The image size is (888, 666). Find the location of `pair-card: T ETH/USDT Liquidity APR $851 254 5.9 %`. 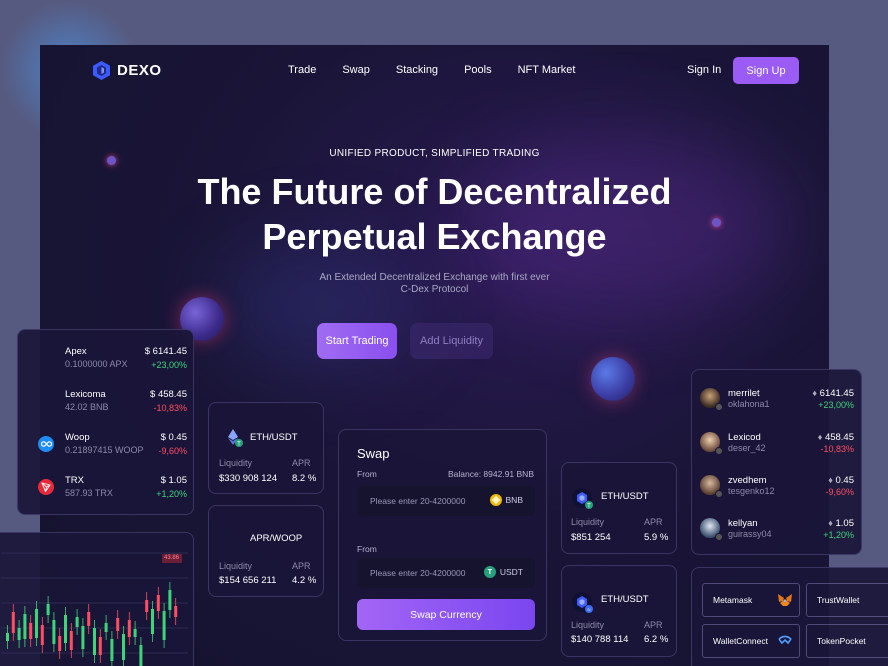

pair-card: T ETH/USDT Liquidity APR $851 254 5.9 % is located at coordinates (619, 508).